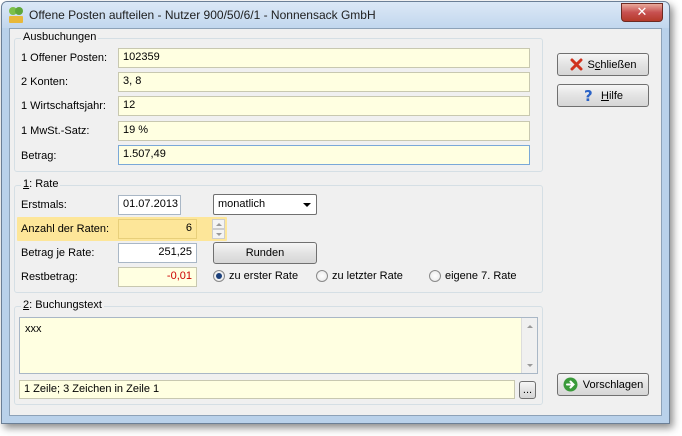 The image size is (682, 436). What do you see at coordinates (267, 389) in the screenshot?
I see `buchungstext-status: 1 Zeile; 3 Zeichen in Zeile 1` at bounding box center [267, 389].